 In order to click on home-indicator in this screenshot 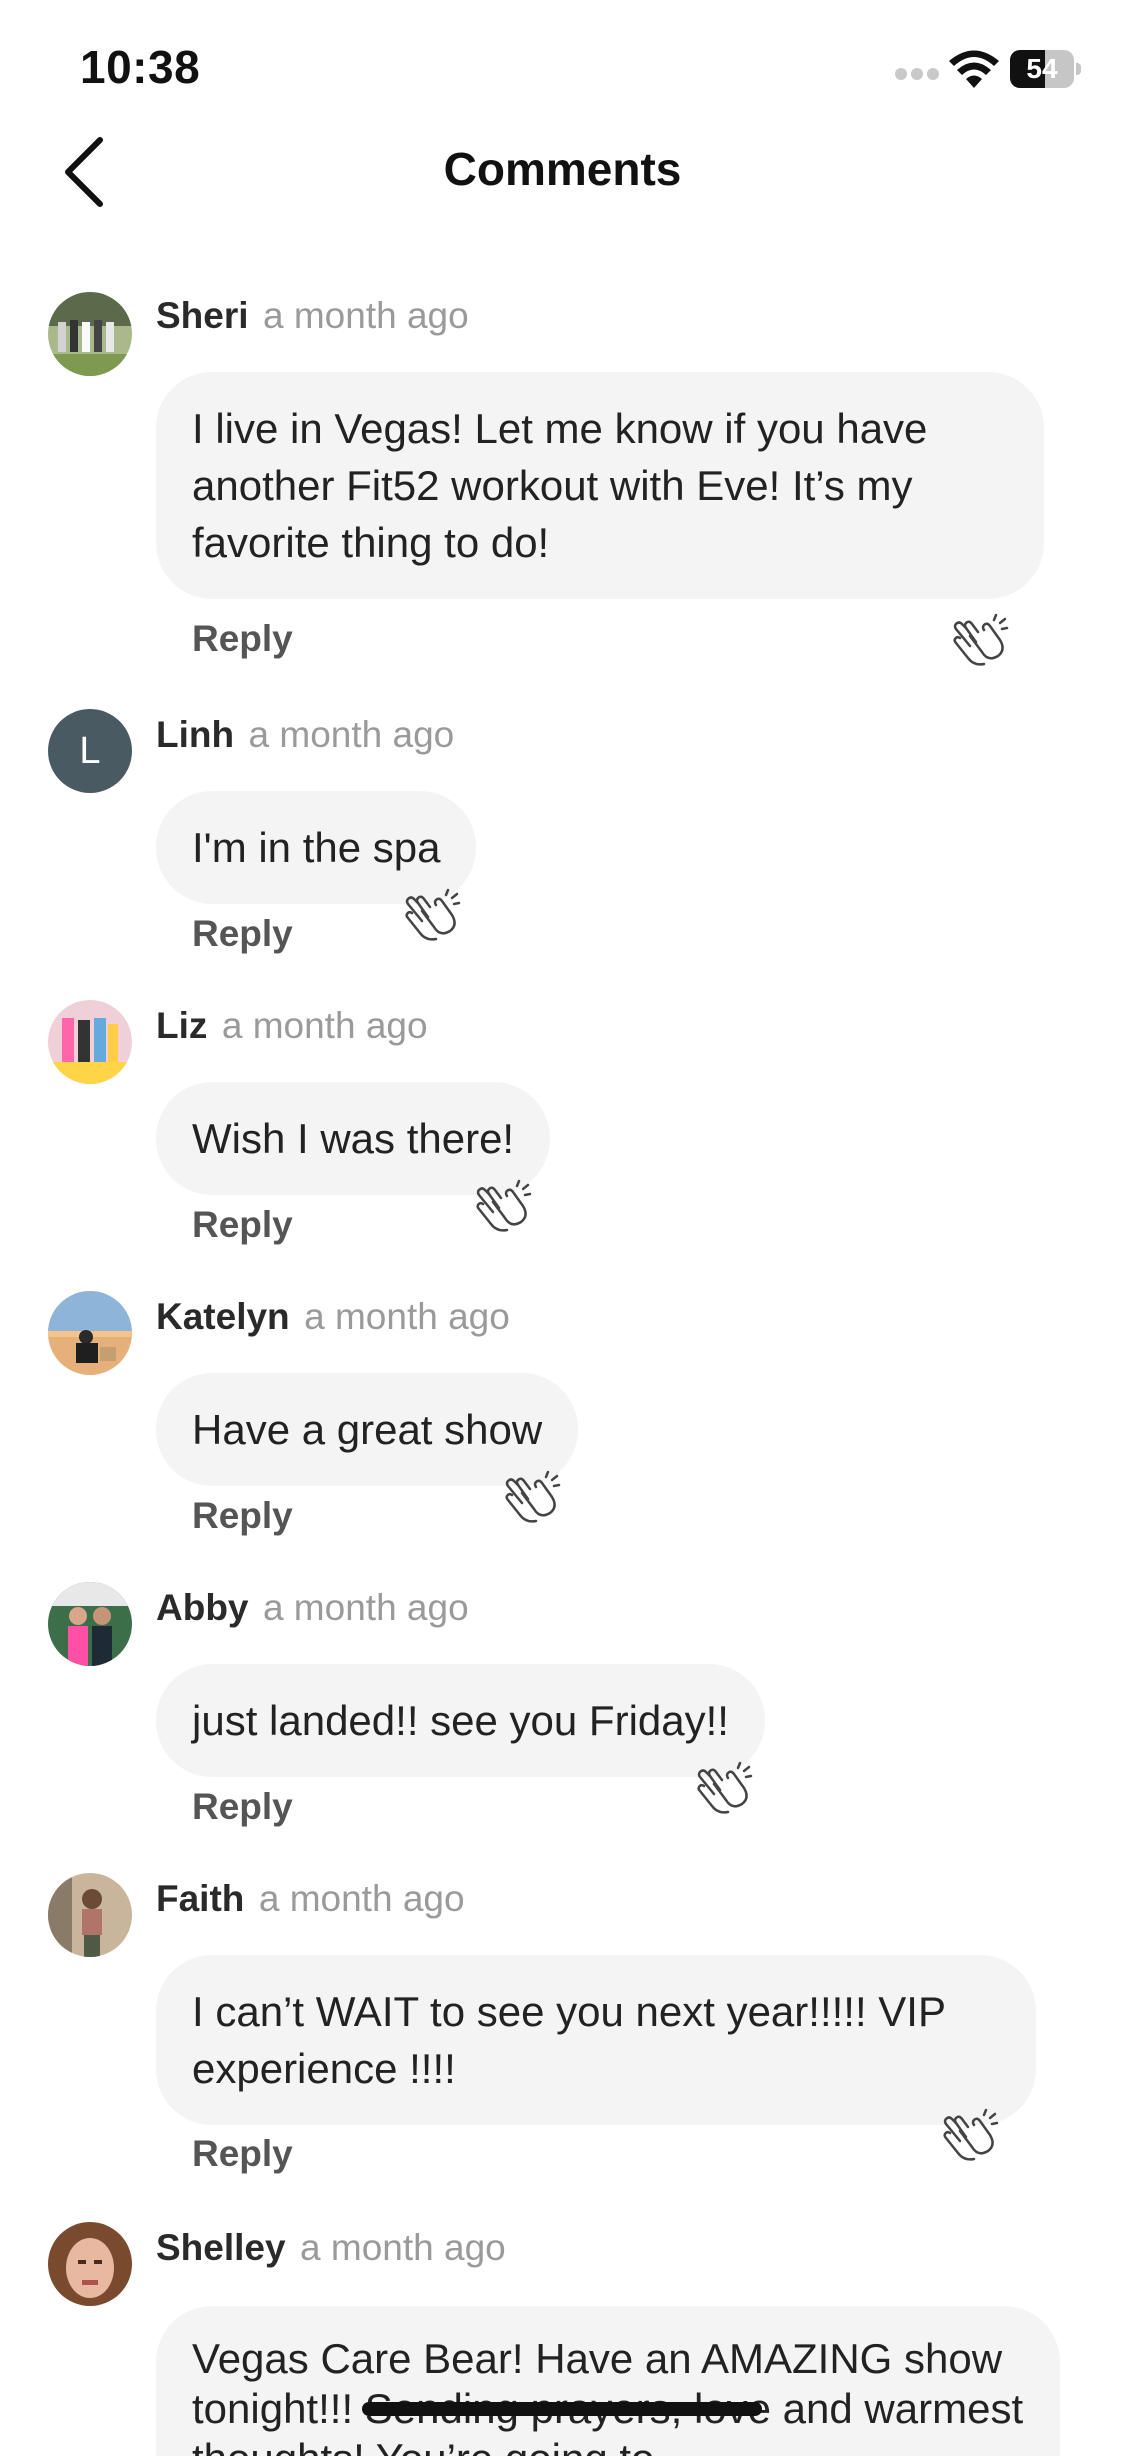, I will do `click(562, 2409)`.